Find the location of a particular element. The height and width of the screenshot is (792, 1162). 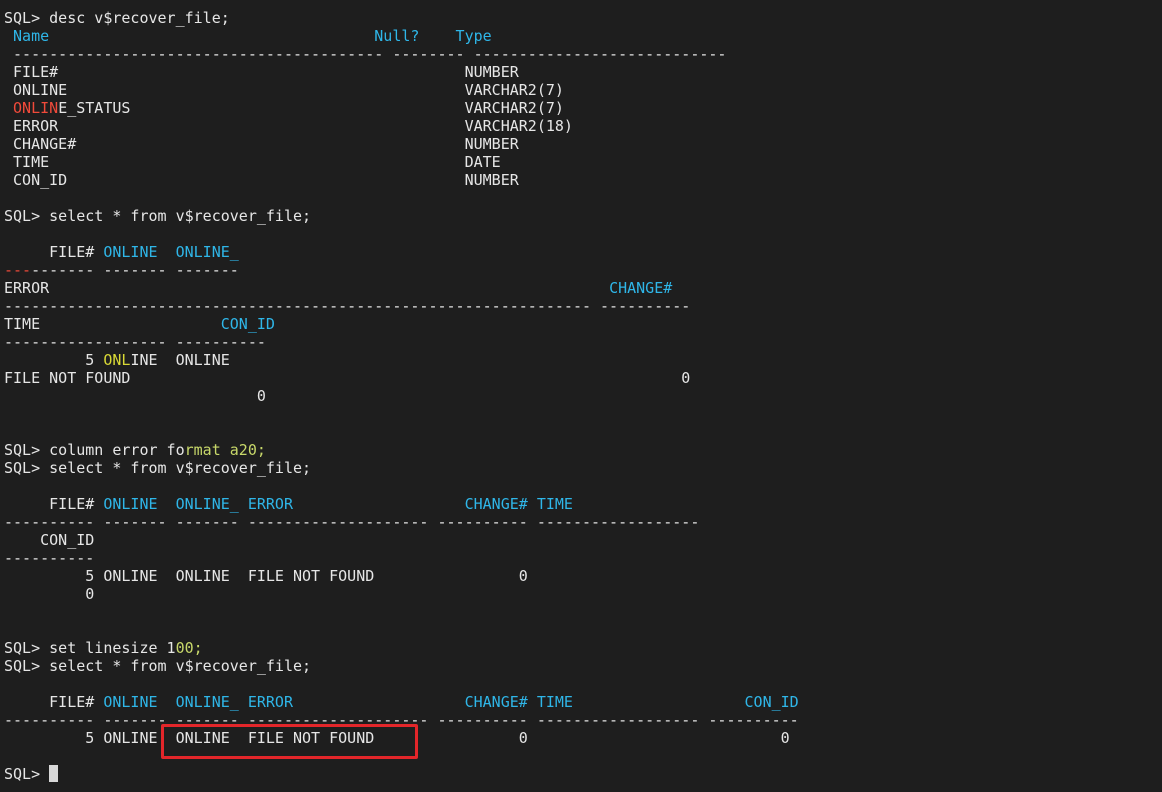

terminal-text-segment: ONLINE ONLINE_ is located at coordinates (171, 252).